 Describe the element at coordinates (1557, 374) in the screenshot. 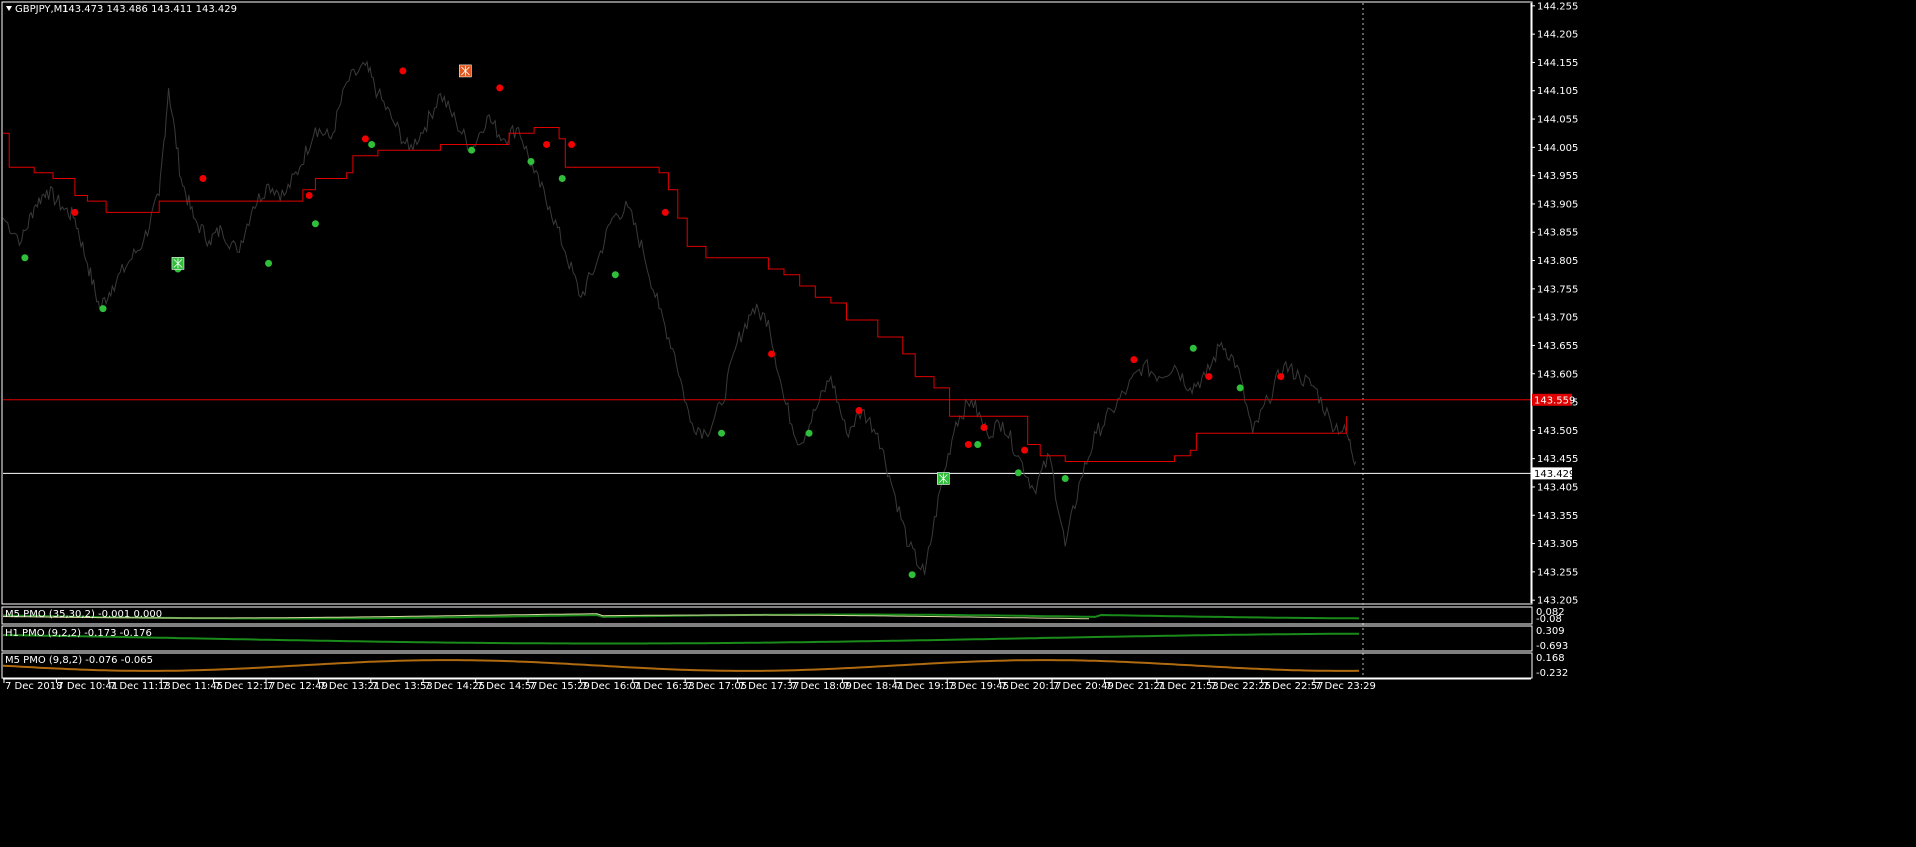

I see `price-tick-label: 143.605` at that location.